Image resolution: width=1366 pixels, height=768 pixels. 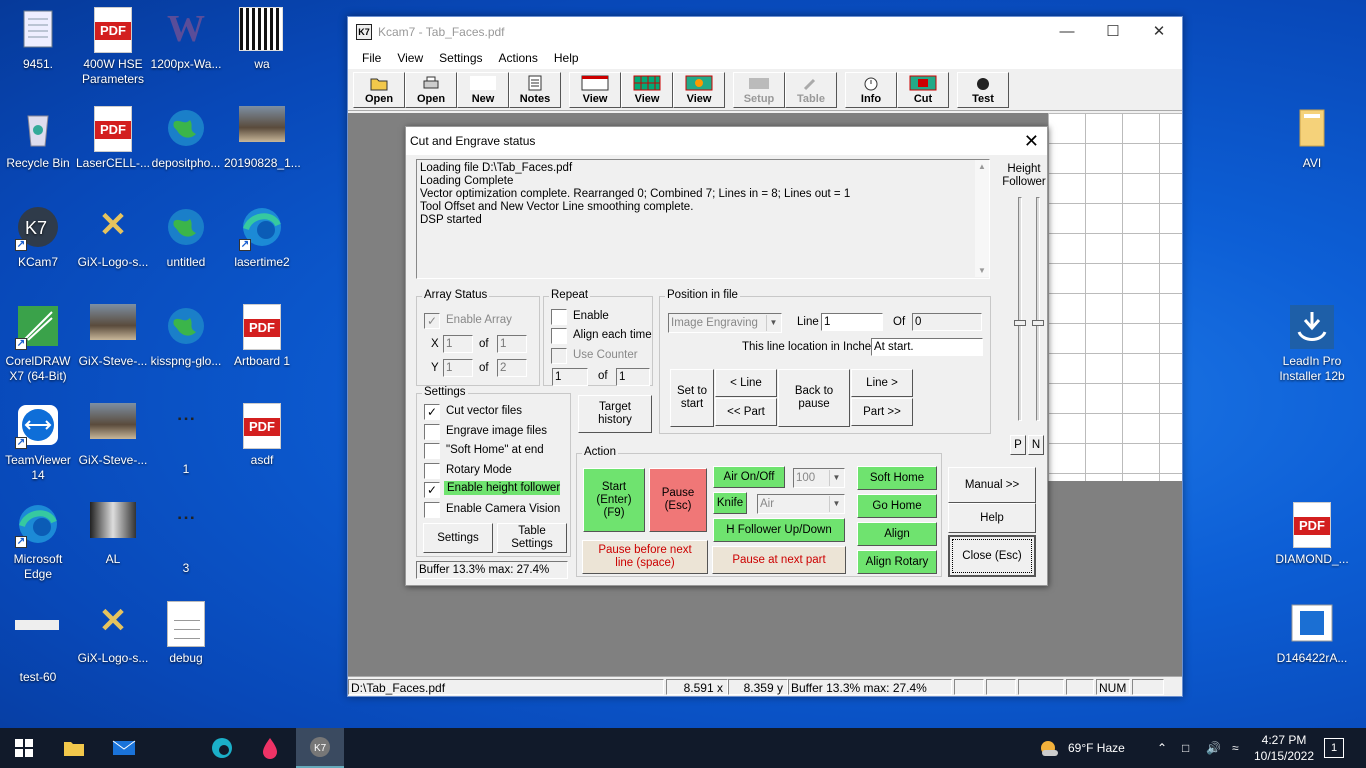 I want to click on of-input: 0, so click(x=947, y=322).